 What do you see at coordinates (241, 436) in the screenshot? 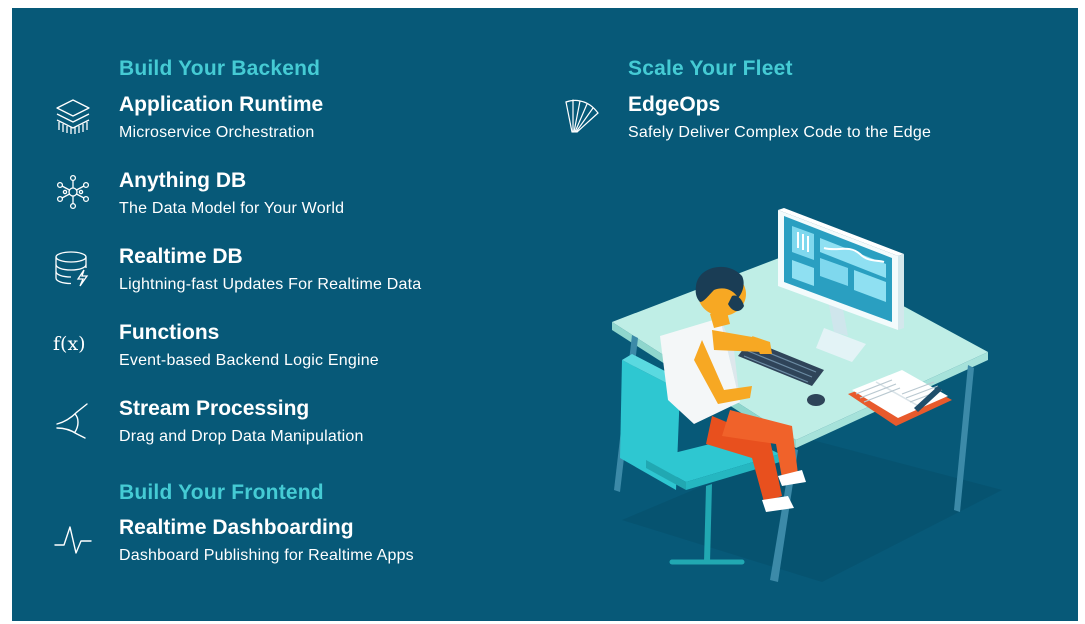
I see `product-subtitle: Drag and Drop Data Manipulation` at bounding box center [241, 436].